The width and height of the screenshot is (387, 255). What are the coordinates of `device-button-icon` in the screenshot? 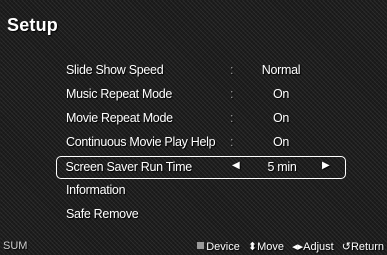 It's located at (201, 245).